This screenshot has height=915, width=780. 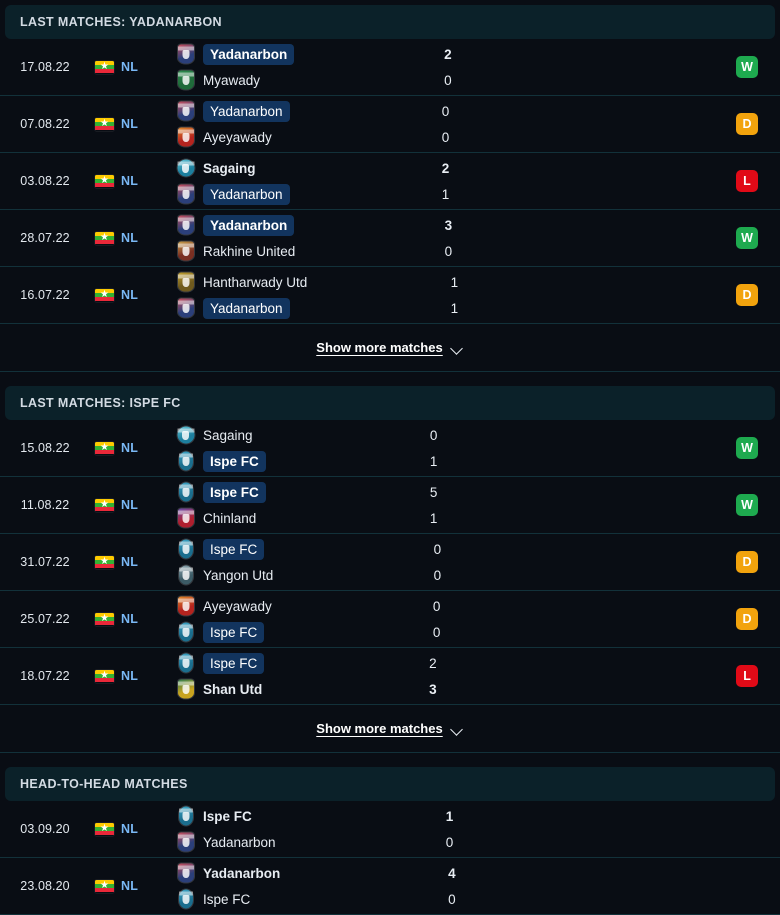 I want to click on team-line-away: Rakhine United, so click(x=303, y=251).